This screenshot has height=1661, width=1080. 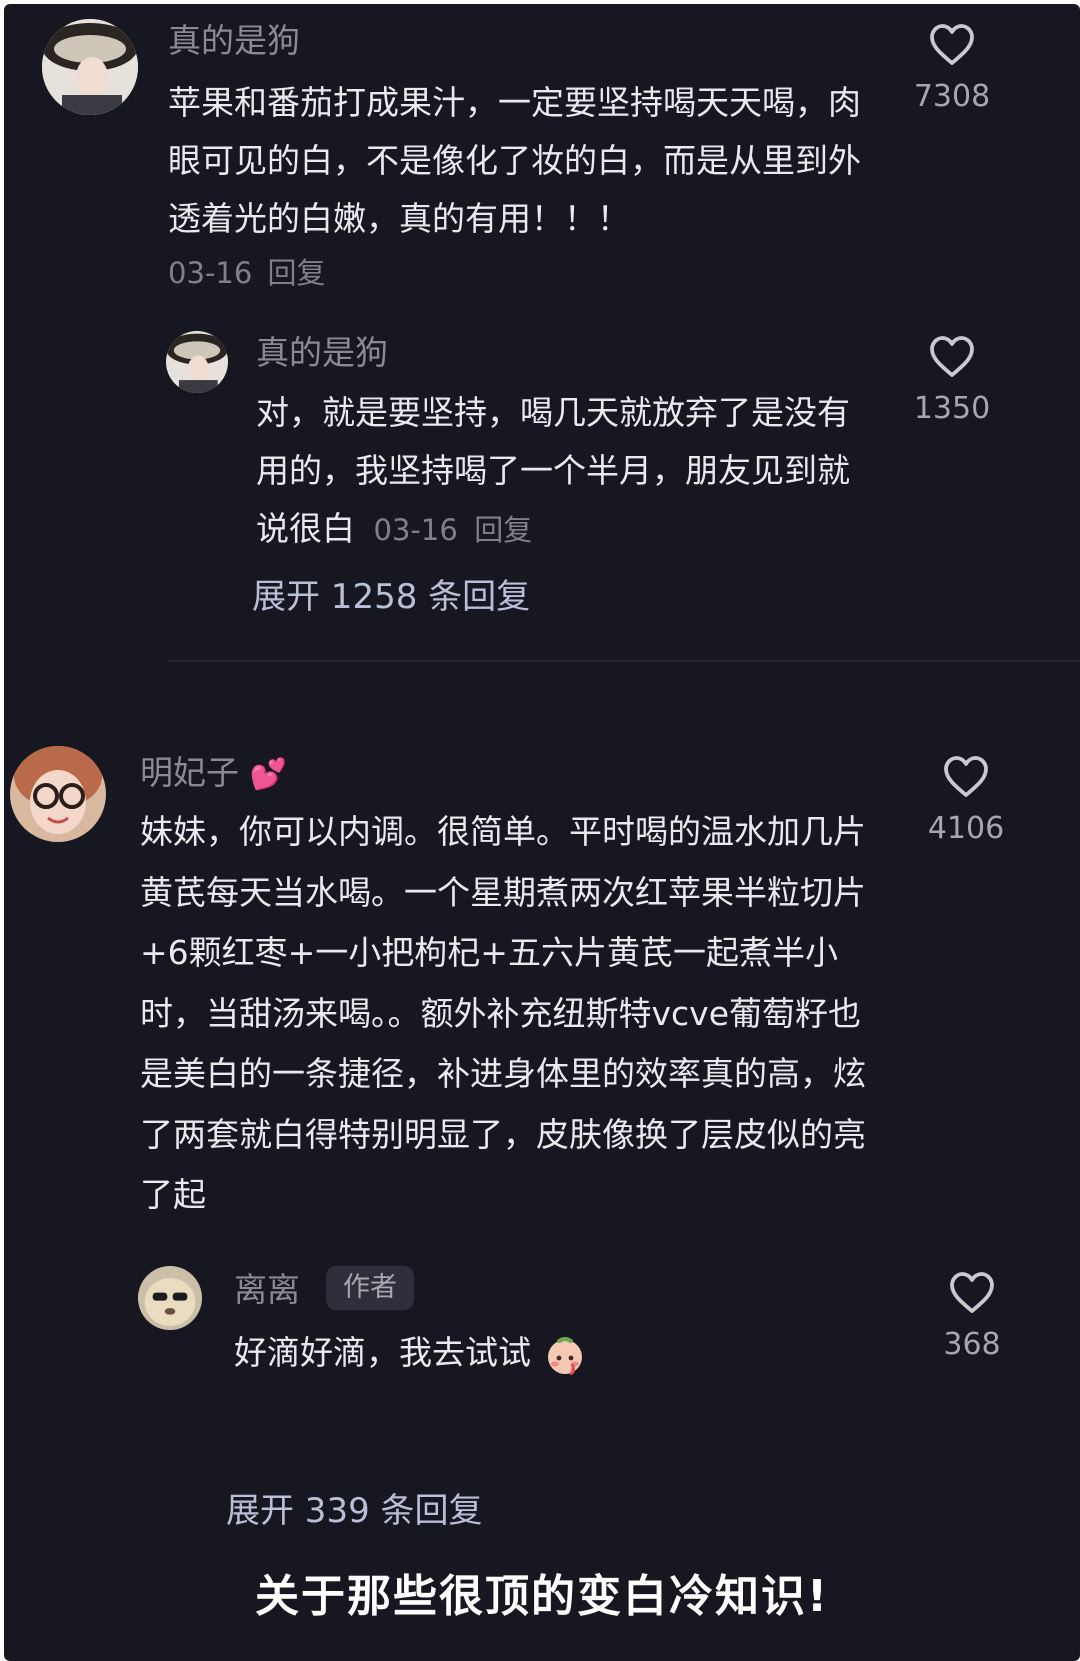 What do you see at coordinates (952, 67) in the screenshot?
I see `like-button: 7308` at bounding box center [952, 67].